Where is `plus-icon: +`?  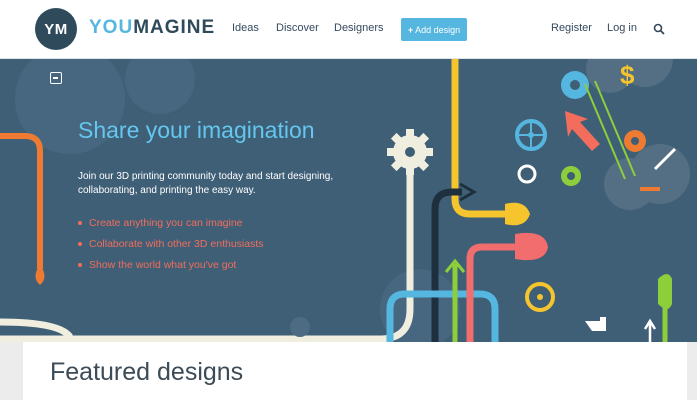
plus-icon: + is located at coordinates (410, 29).